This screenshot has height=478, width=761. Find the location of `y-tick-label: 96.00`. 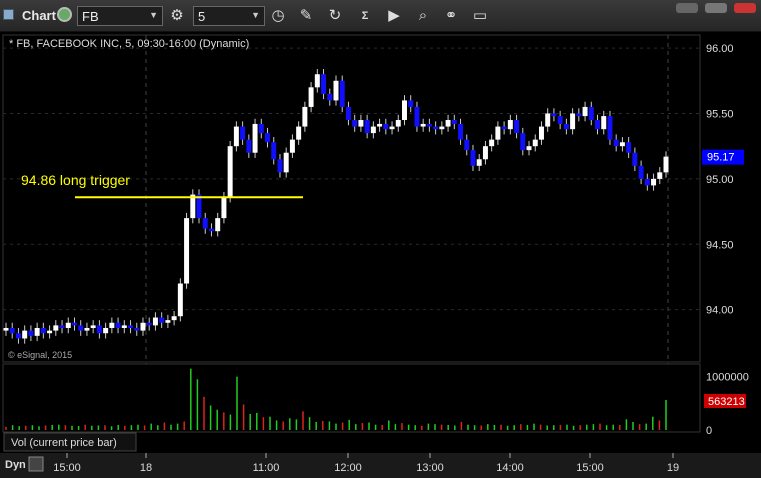

y-tick-label: 96.00 is located at coordinates (720, 49).